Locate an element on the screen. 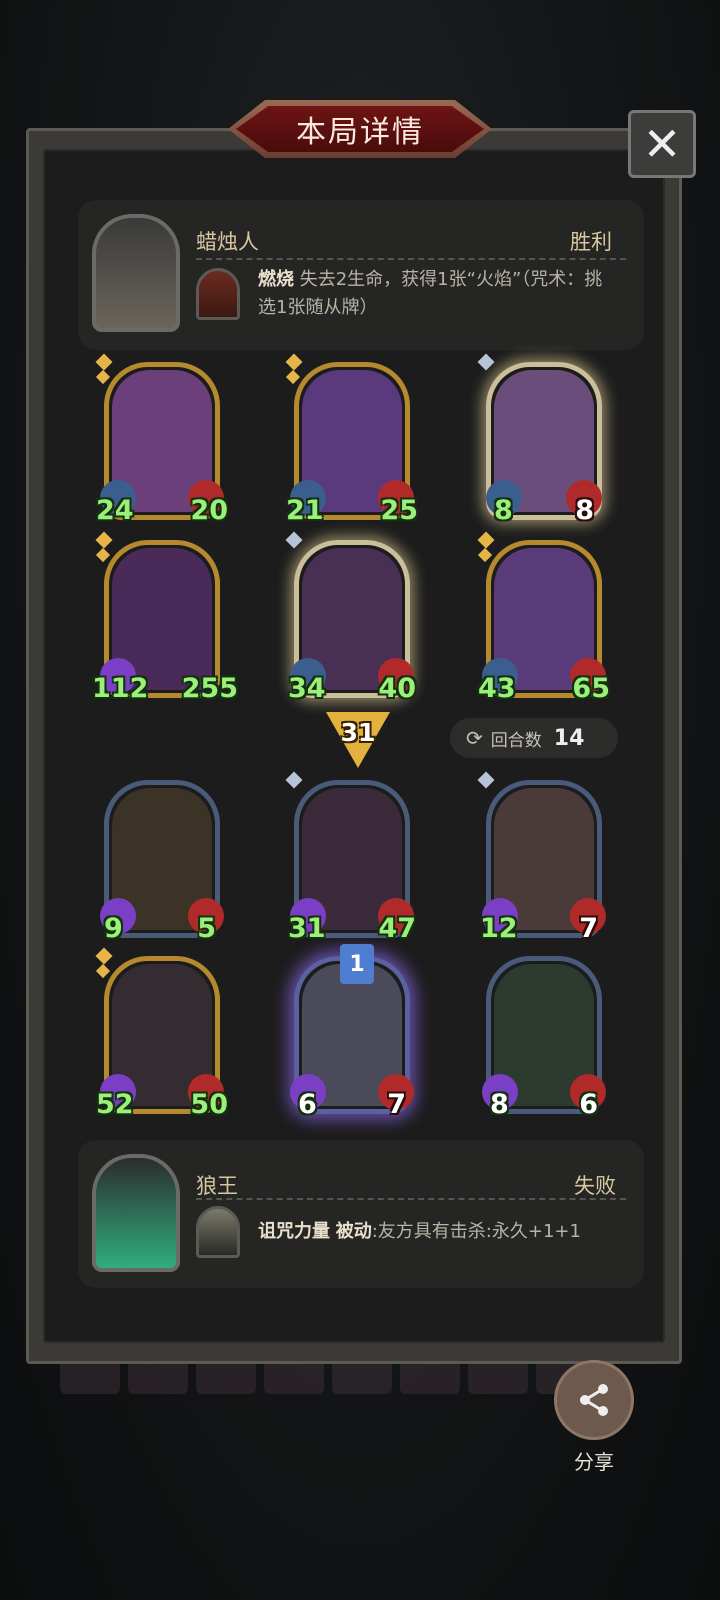 The height and width of the screenshot is (1600, 720). attack-order-badge: 1 is located at coordinates (357, 964).